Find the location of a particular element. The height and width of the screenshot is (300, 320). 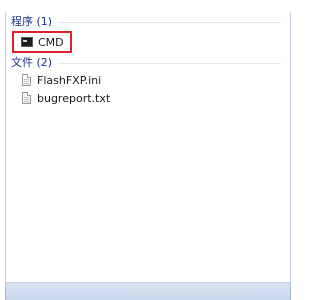

group-header-programs-label: 程序 (1) is located at coordinates (32, 21).